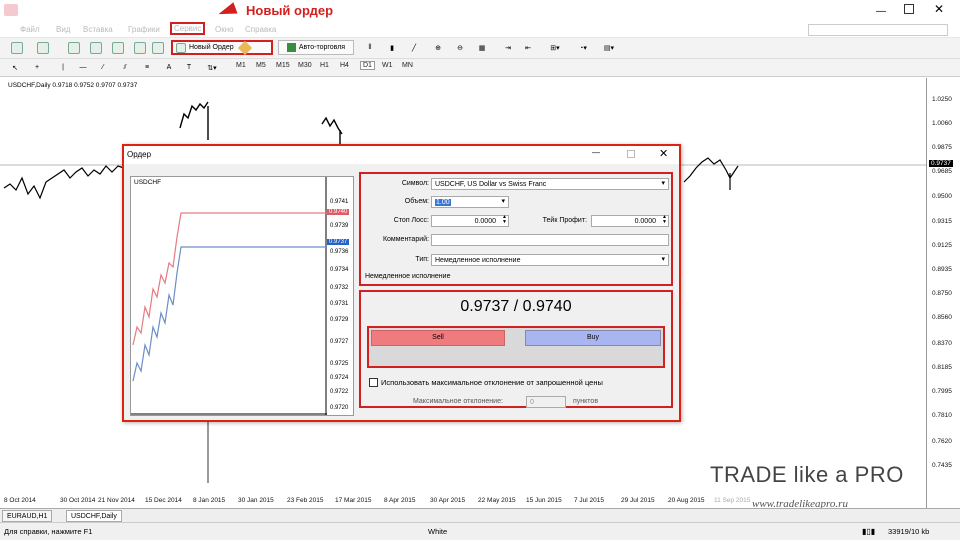 This screenshot has height=540, width=960. Describe the element at coordinates (546, 402) in the screenshot. I see `deviation-input: 0` at that location.